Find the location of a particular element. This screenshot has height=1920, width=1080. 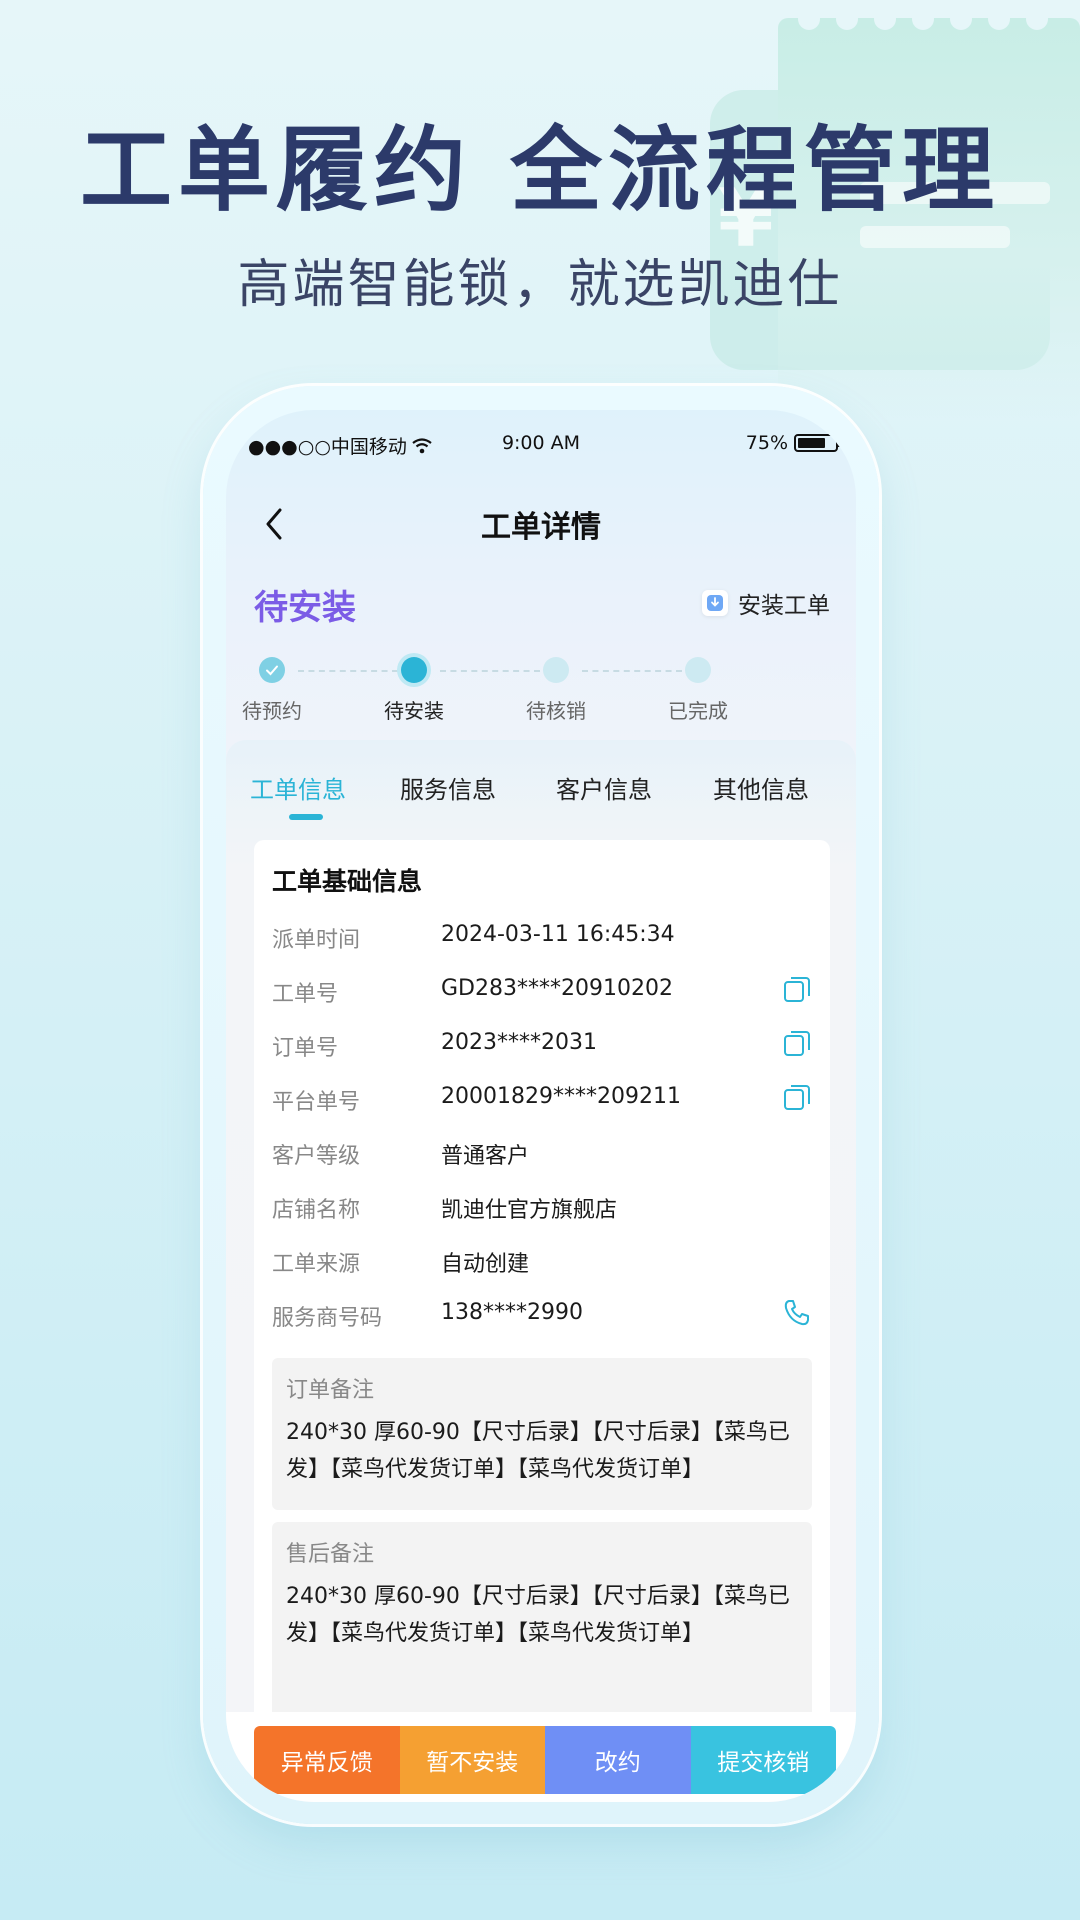

note-title: 订单备注 is located at coordinates (330, 1390).